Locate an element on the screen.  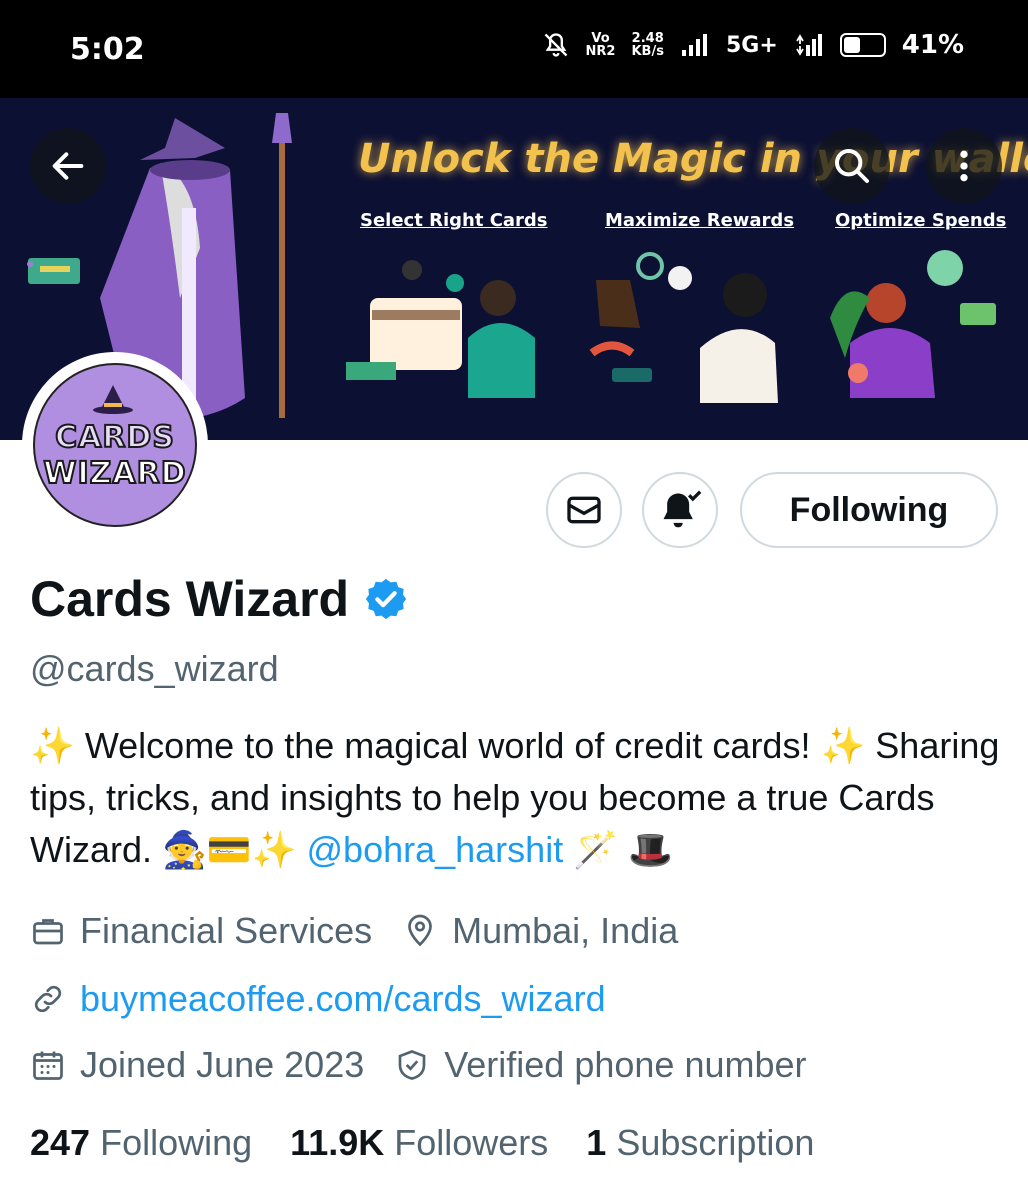
briefcase-icon is located at coordinates (48, 932).